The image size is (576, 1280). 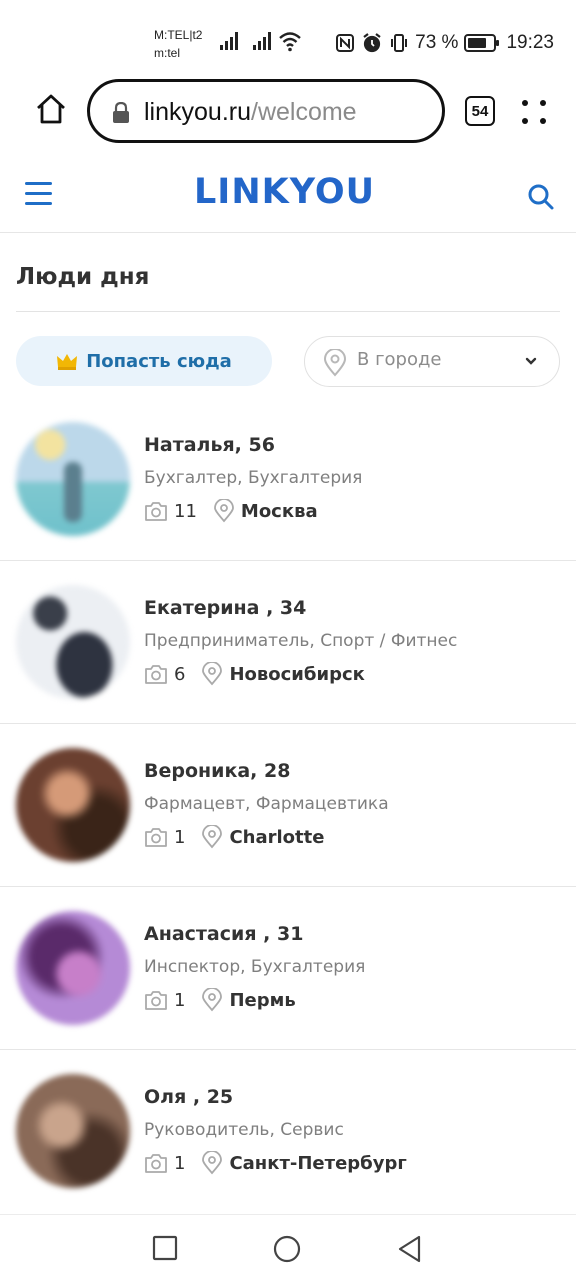 I want to click on browser-toolbar: linkyou.ru/welcome 54, so click(x=288, y=112).